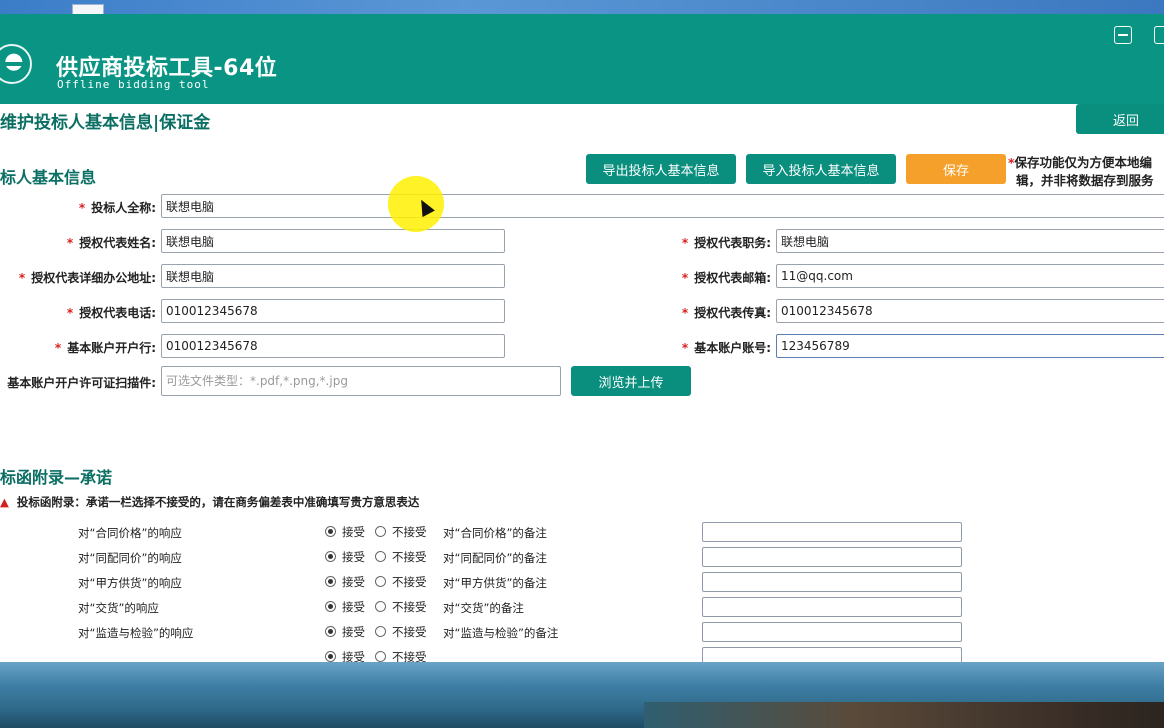 The width and height of the screenshot is (1164, 728). Describe the element at coordinates (56, 477) in the screenshot. I see `commitment-section-title: 标函附录—承诺` at that location.